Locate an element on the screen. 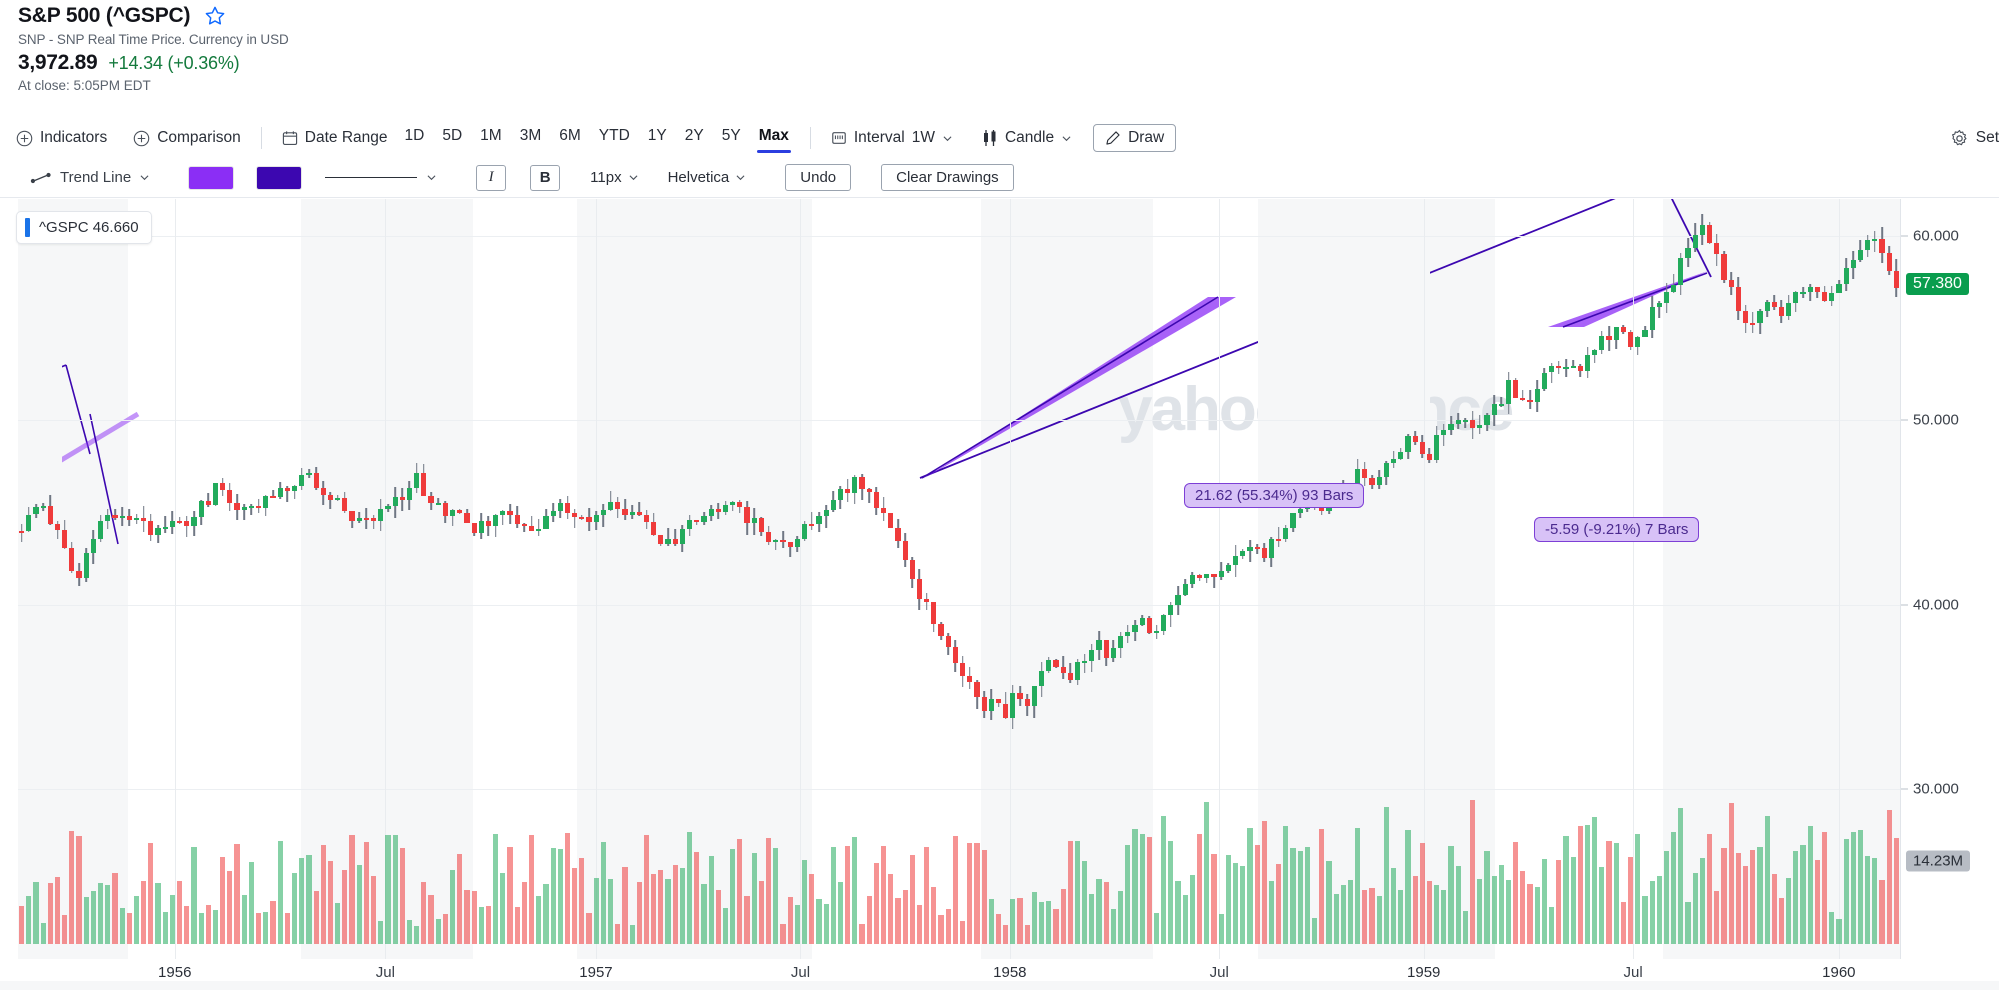  draw-button: Draw is located at coordinates (1135, 138).